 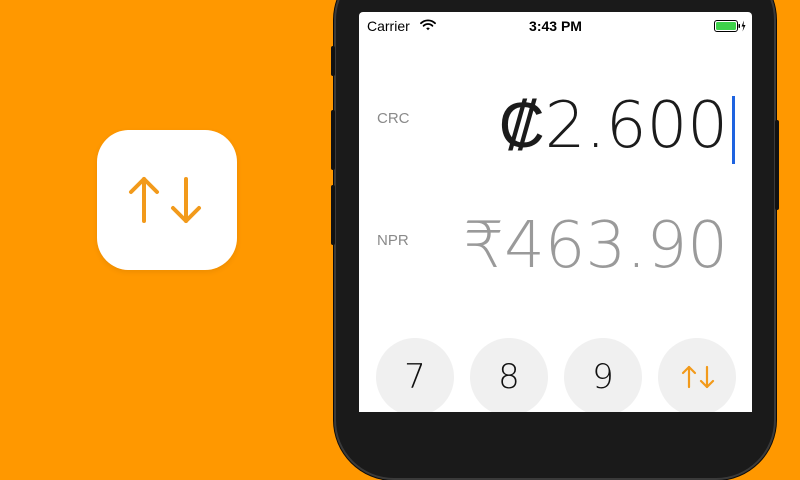 What do you see at coordinates (393, 240) in the screenshot?
I see `to-currency-code: NPR` at bounding box center [393, 240].